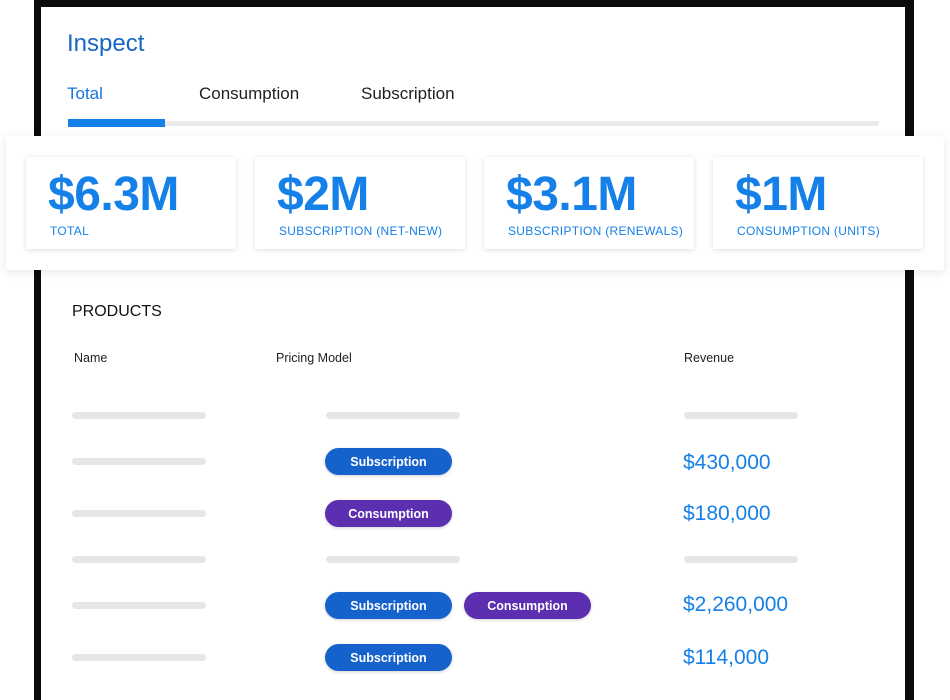  What do you see at coordinates (85, 94) in the screenshot?
I see `tab-total: Total` at bounding box center [85, 94].